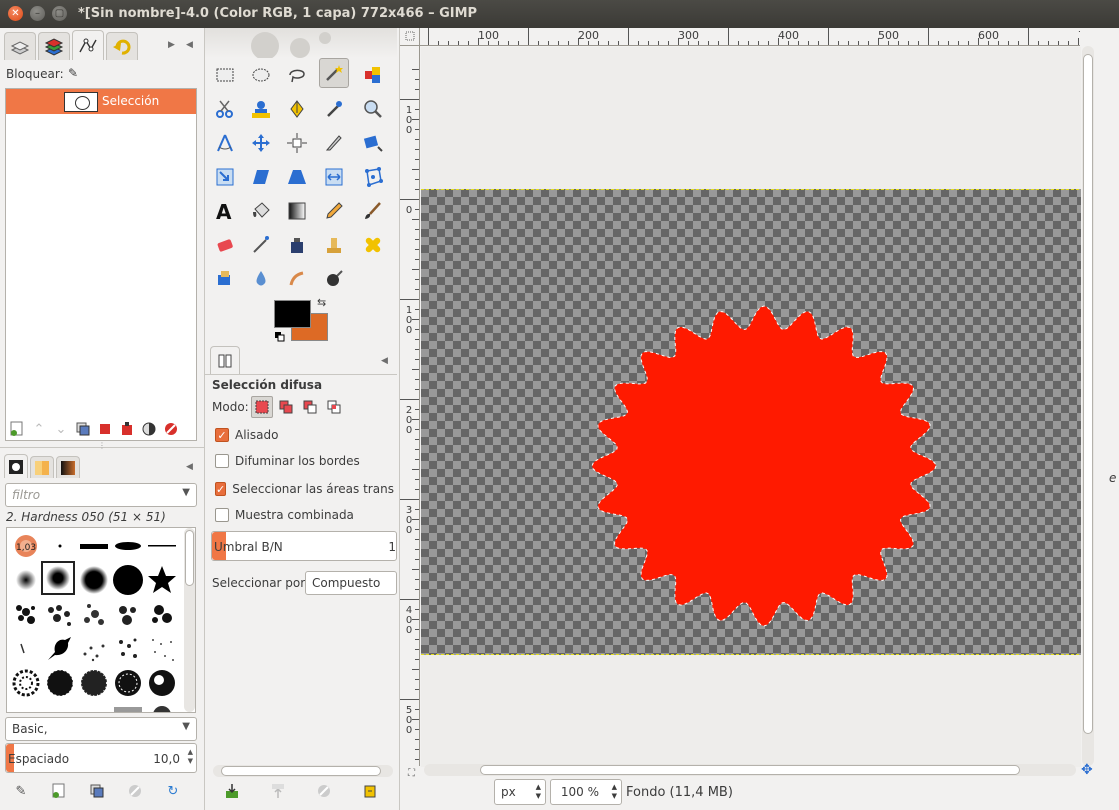  I want to click on delete-options-icon, so click(324, 791).